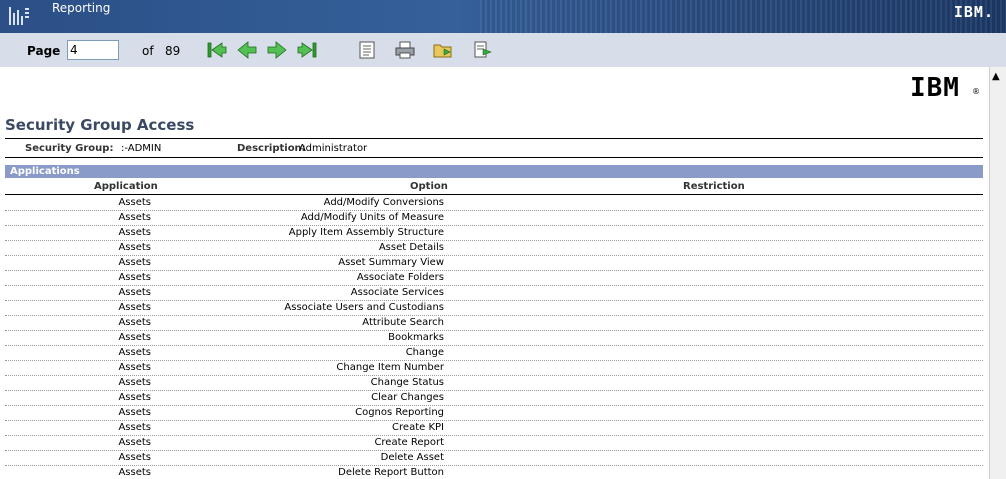 Image resolution: width=1006 pixels, height=479 pixels. What do you see at coordinates (148, 51) in the screenshot?
I see `of-label: of` at bounding box center [148, 51].